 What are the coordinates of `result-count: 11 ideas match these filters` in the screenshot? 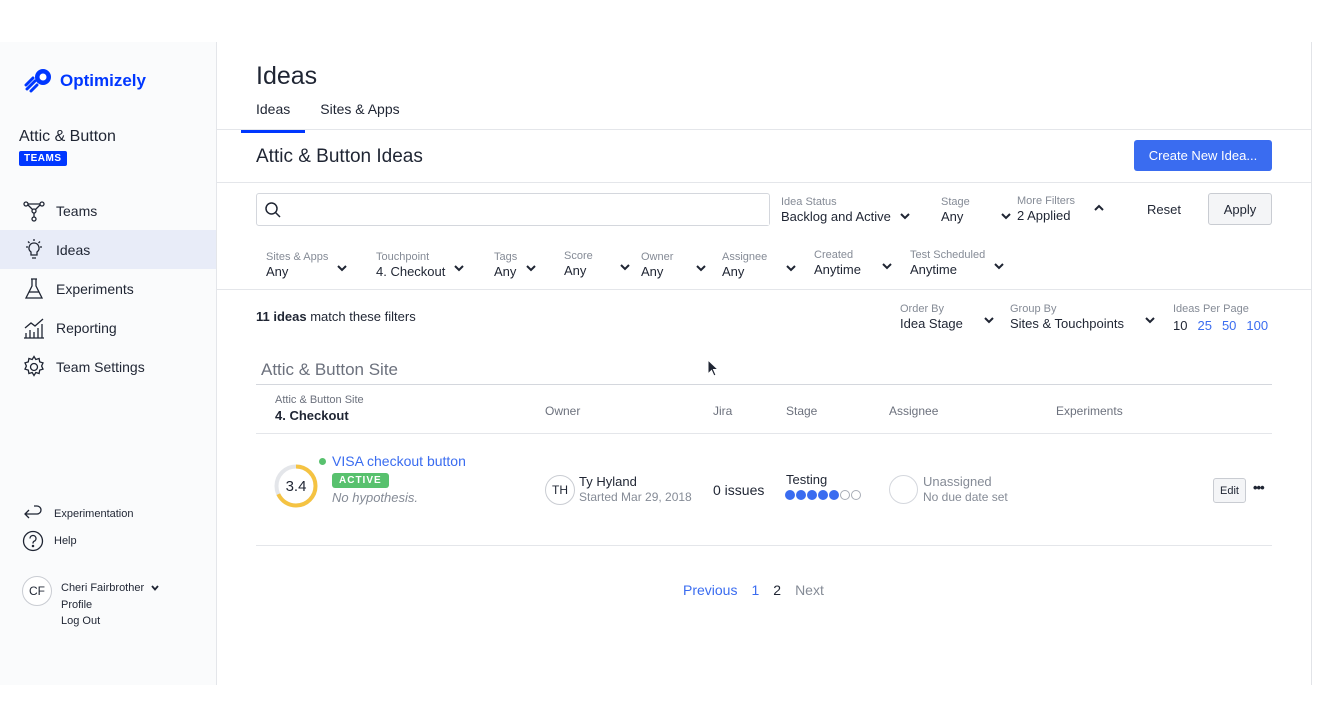 It's located at (336, 316).